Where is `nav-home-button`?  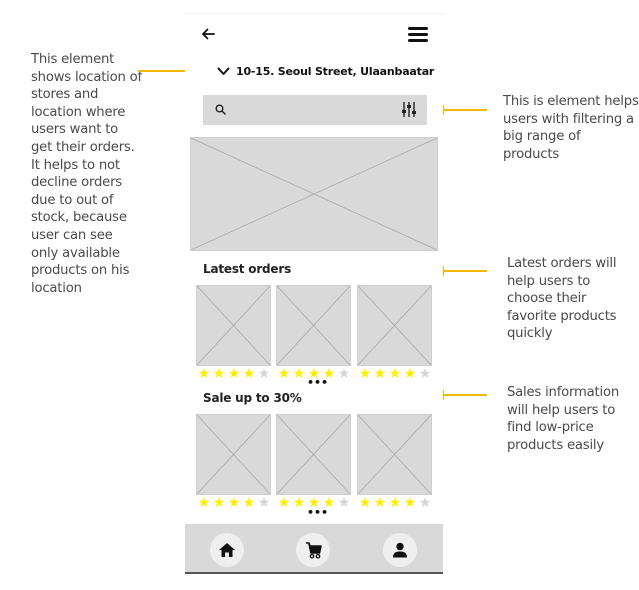 nav-home-button is located at coordinates (227, 550).